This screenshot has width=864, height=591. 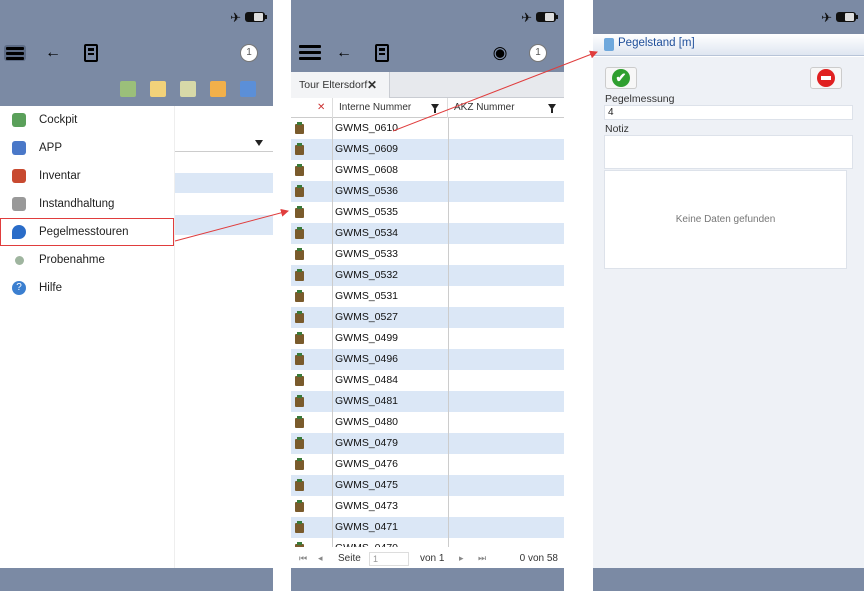 I want to click on menu-item-instandhaltung: Instandhaltung, so click(x=87, y=204).